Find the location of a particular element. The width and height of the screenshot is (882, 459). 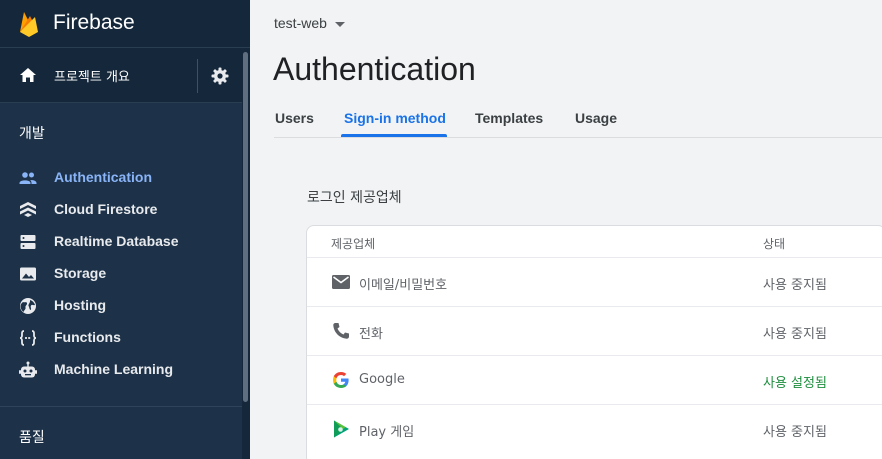

section-quality: 품질 is located at coordinates (32, 438).